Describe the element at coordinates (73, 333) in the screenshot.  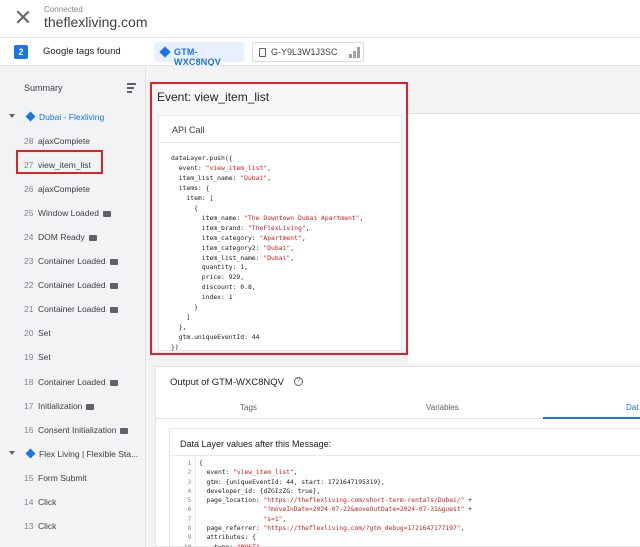
I see `sidebar-item-20: 20 Set` at that location.